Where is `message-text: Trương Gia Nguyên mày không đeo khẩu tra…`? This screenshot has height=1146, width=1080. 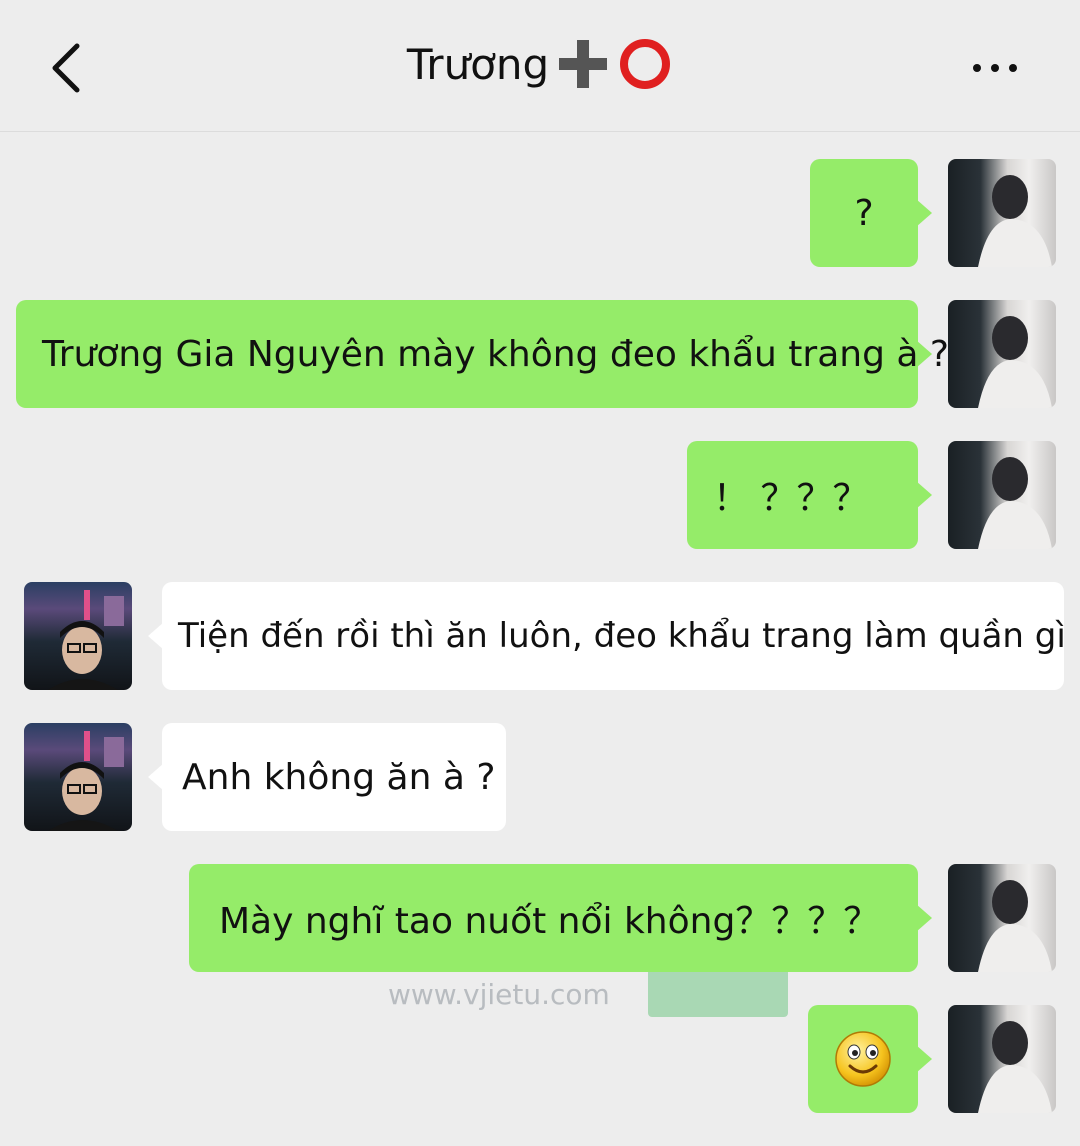 message-text: Trương Gia Nguyên mày không đeo khẩu tra… is located at coordinates (495, 354).